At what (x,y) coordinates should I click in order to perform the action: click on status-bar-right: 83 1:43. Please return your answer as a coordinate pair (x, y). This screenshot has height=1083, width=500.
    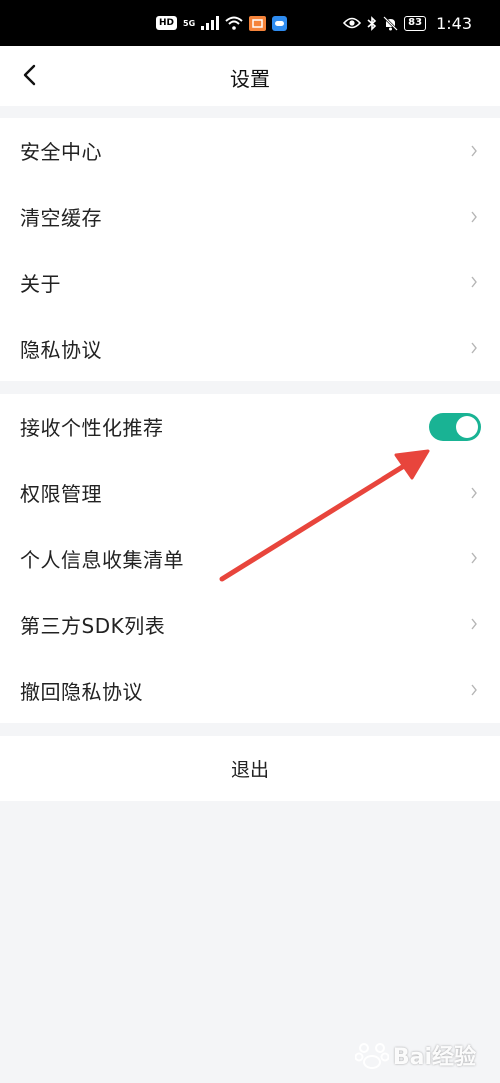
    Looking at the image, I should click on (407, 23).